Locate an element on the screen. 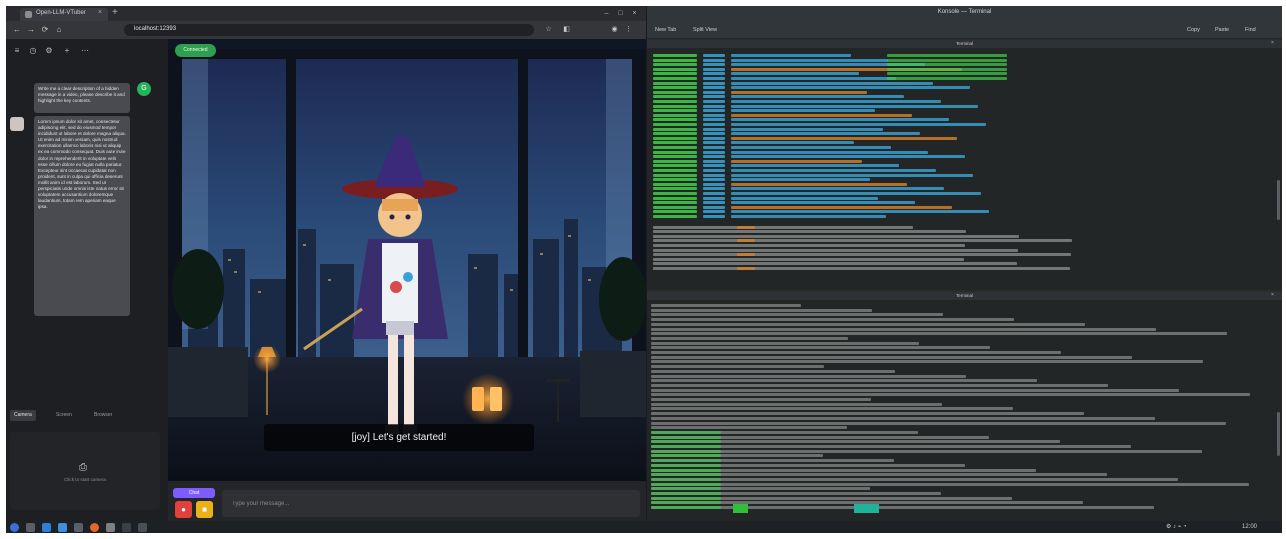  clock: 12:00 is located at coordinates (1249, 527).